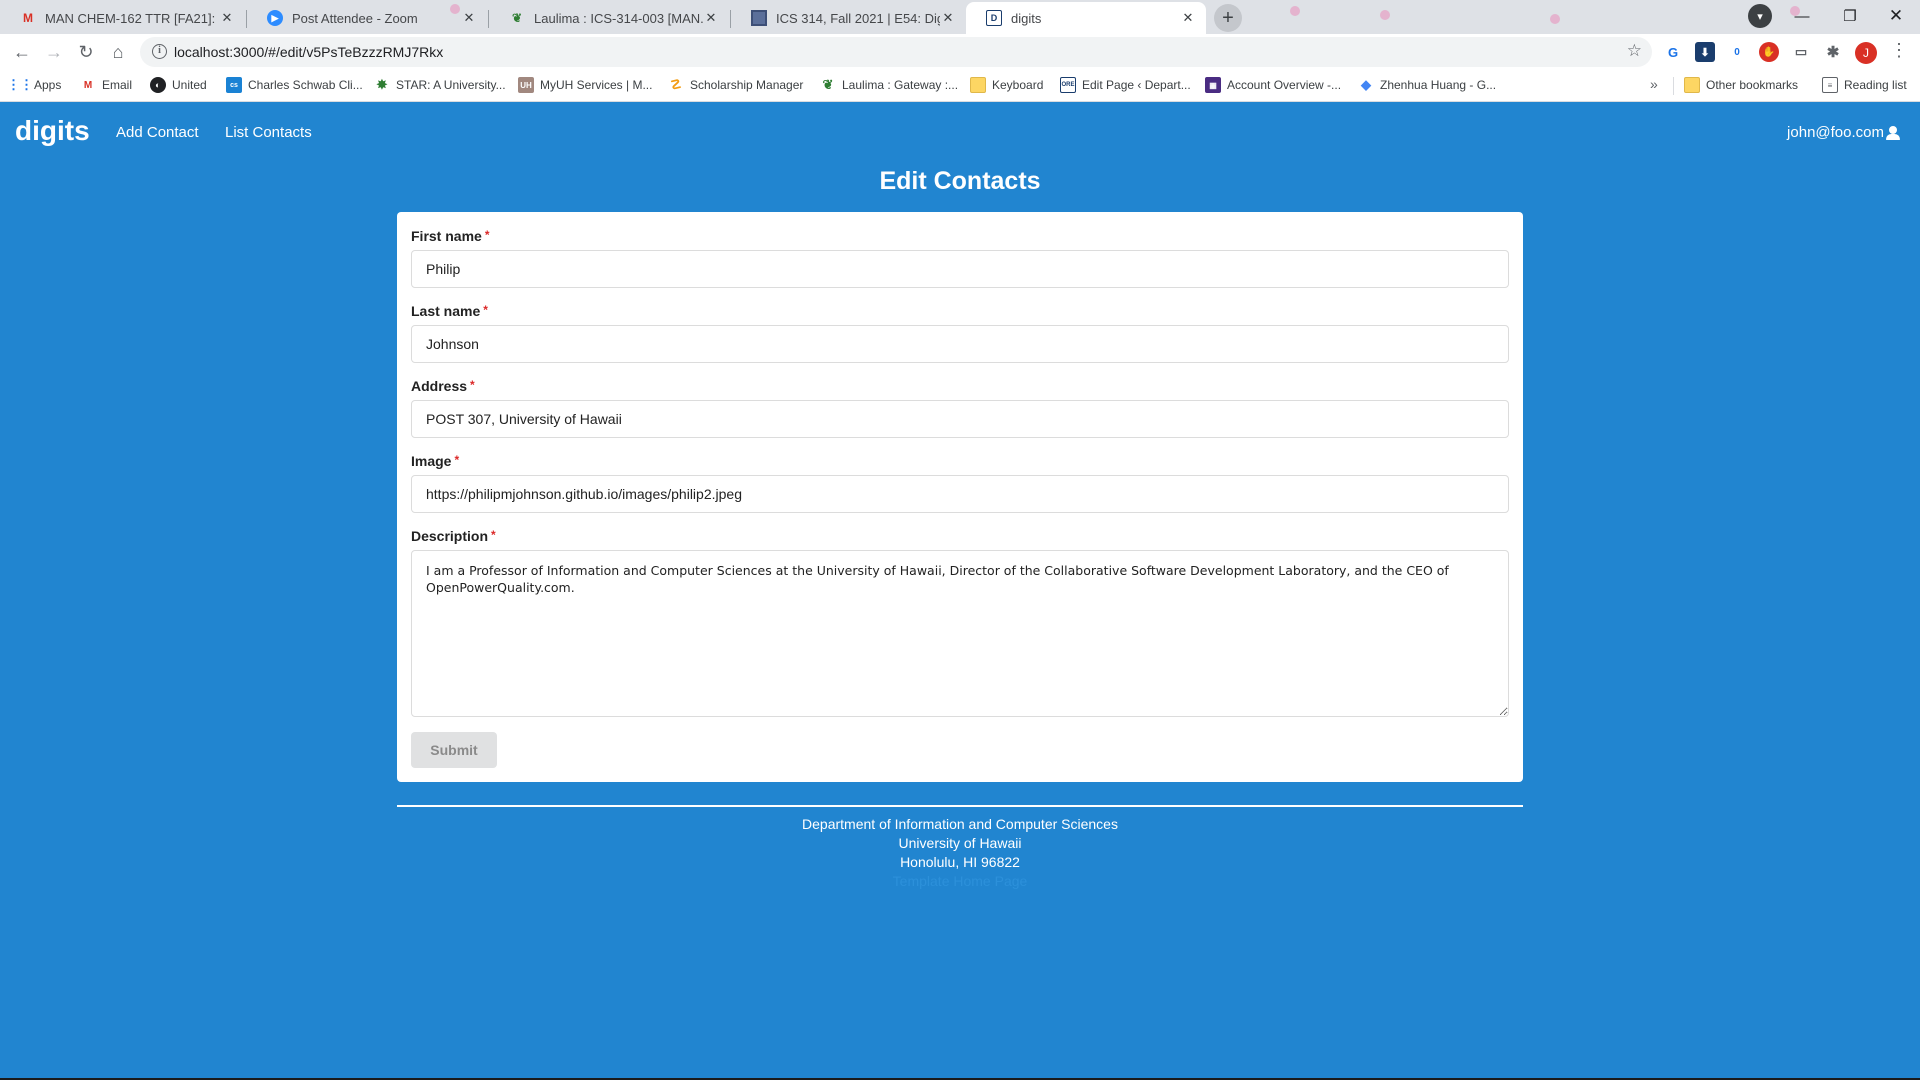  What do you see at coordinates (960, 843) in the screenshot?
I see `footer-university: University of Hawaii` at bounding box center [960, 843].